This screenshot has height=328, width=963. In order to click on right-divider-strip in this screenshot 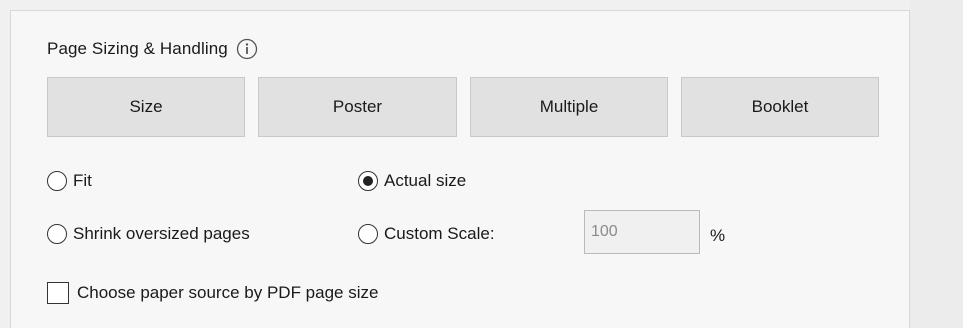, I will do `click(936, 164)`.